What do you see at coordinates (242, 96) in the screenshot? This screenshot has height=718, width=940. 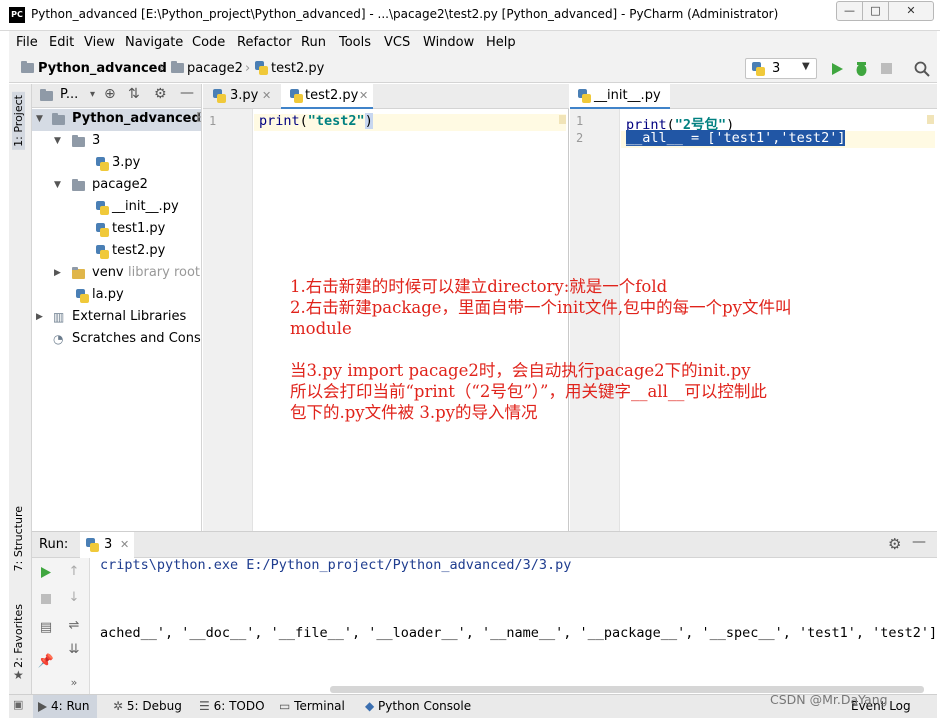 I see `tab-3py: 3.py ✕` at bounding box center [242, 96].